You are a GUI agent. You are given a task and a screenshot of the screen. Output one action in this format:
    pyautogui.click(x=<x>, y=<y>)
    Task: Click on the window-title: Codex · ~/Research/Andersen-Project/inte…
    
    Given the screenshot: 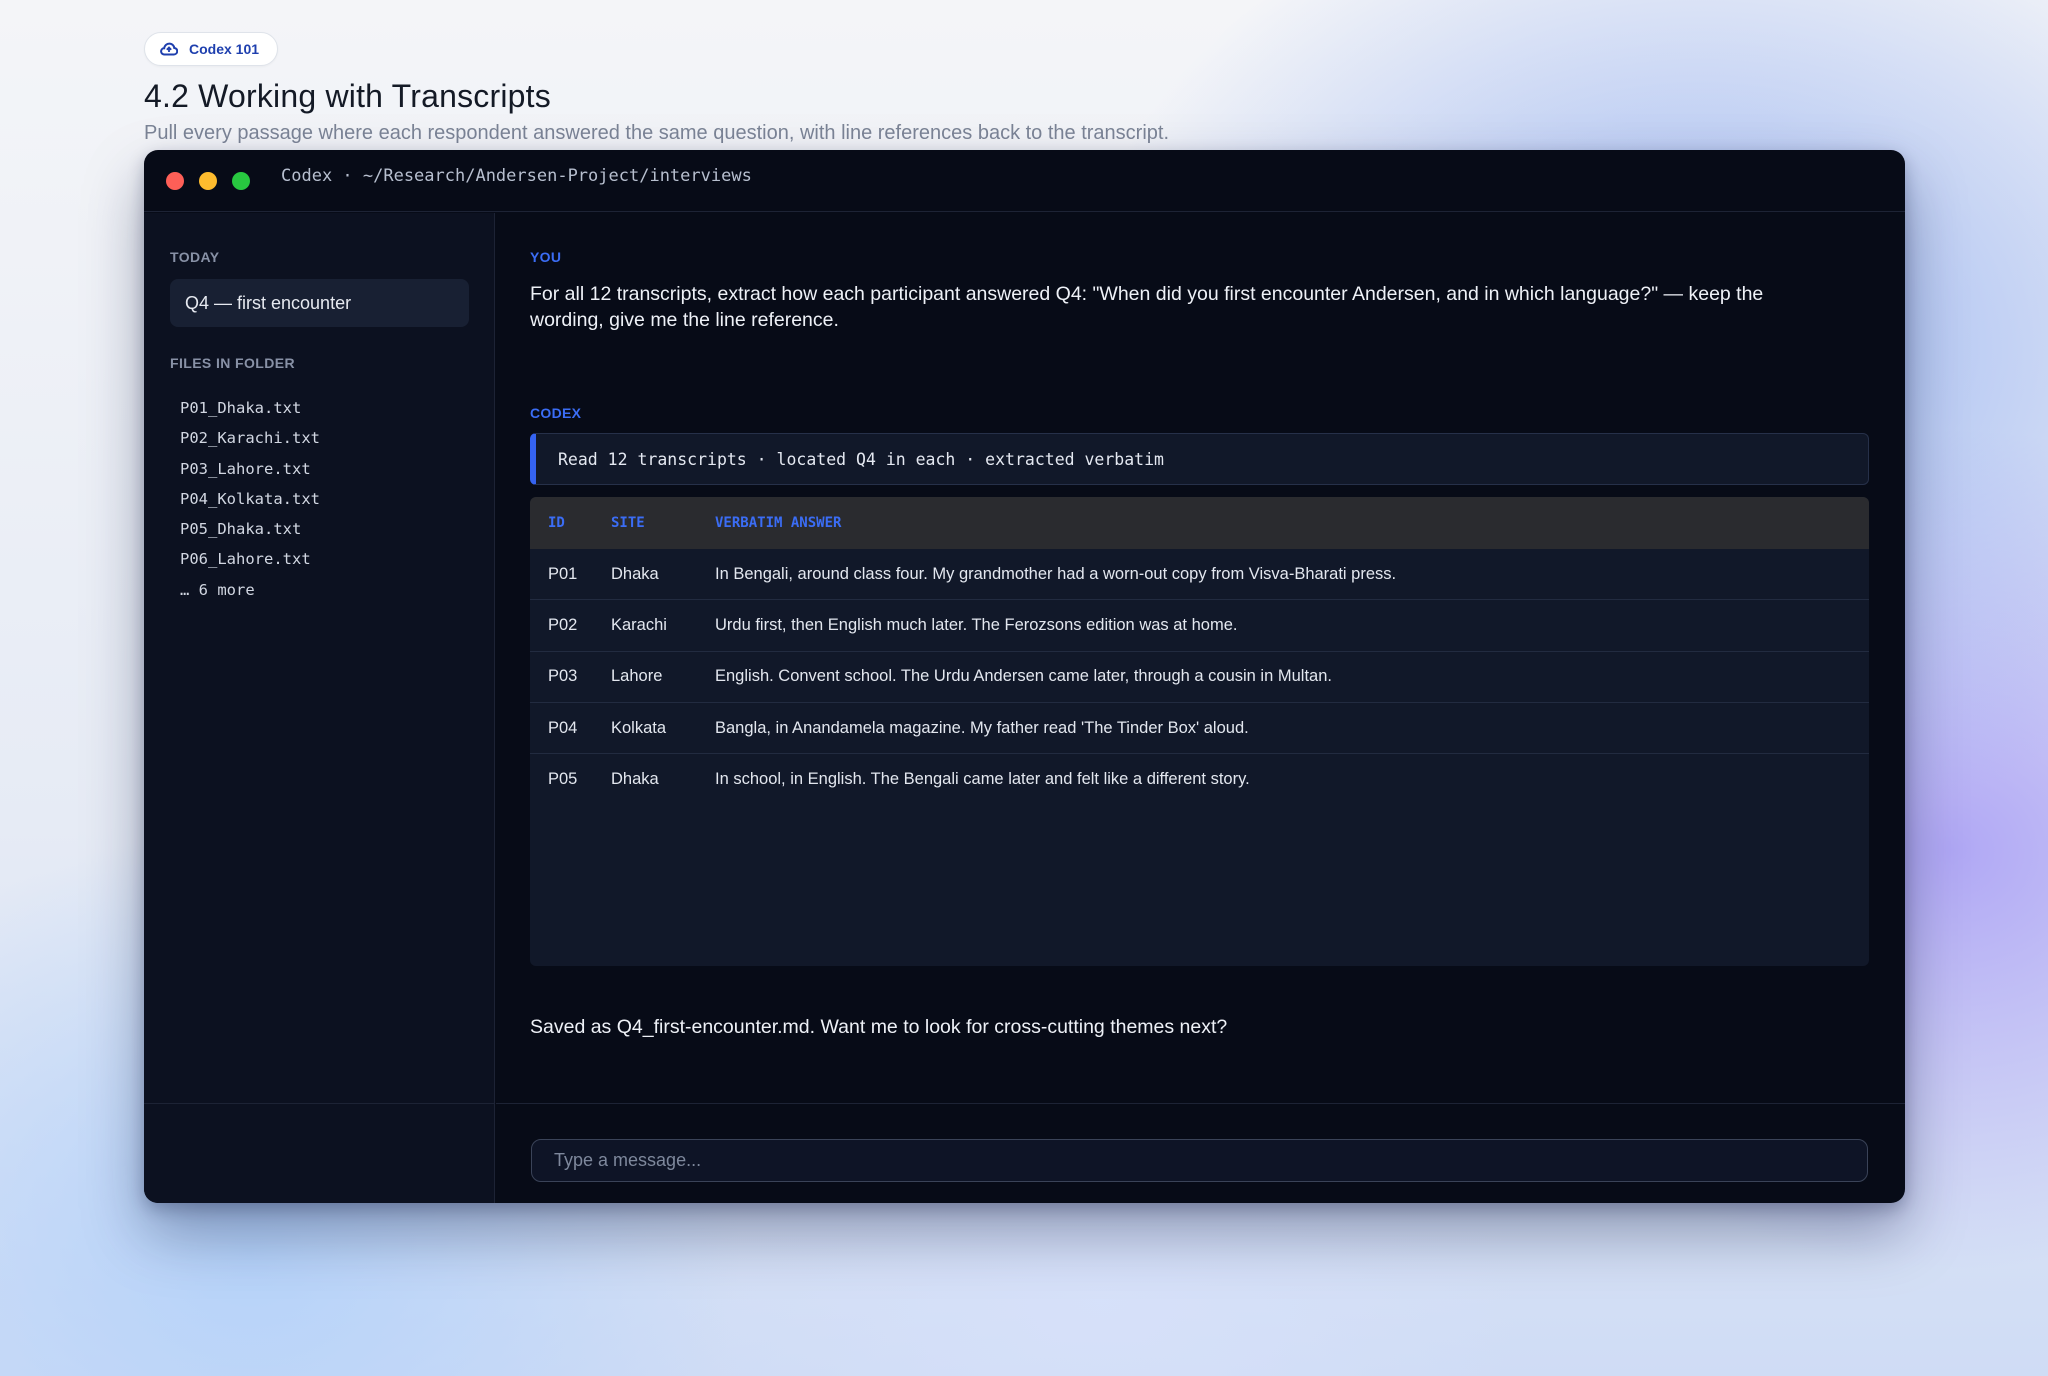 What is the action you would take?
    pyautogui.click(x=516, y=176)
    